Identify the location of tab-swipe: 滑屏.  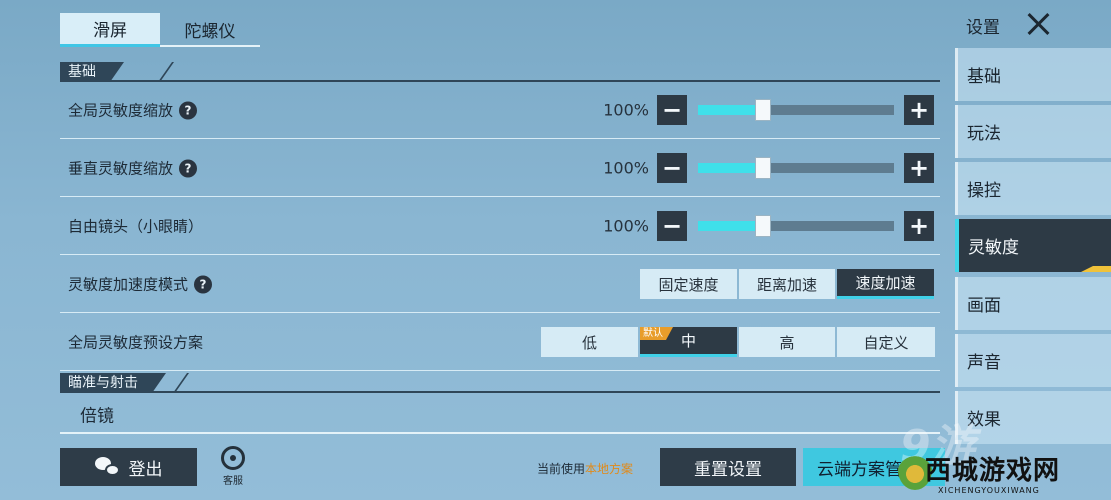
(110, 30).